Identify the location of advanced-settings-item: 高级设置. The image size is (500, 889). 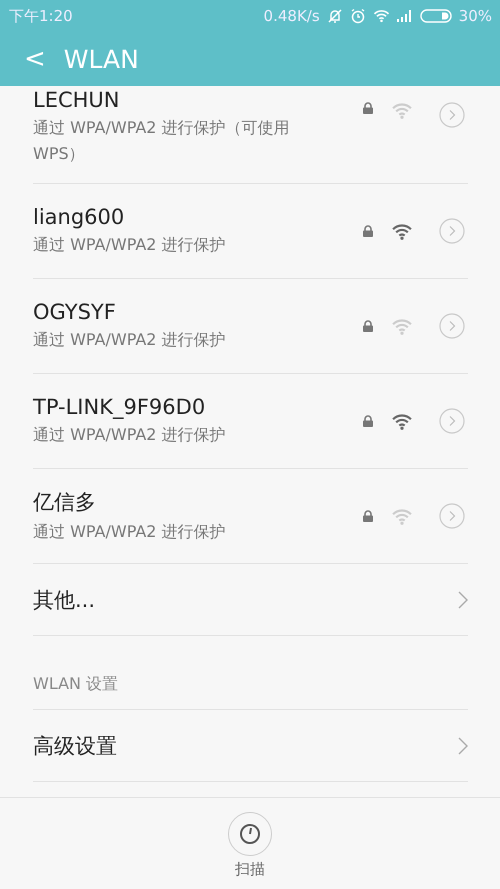
(75, 746).